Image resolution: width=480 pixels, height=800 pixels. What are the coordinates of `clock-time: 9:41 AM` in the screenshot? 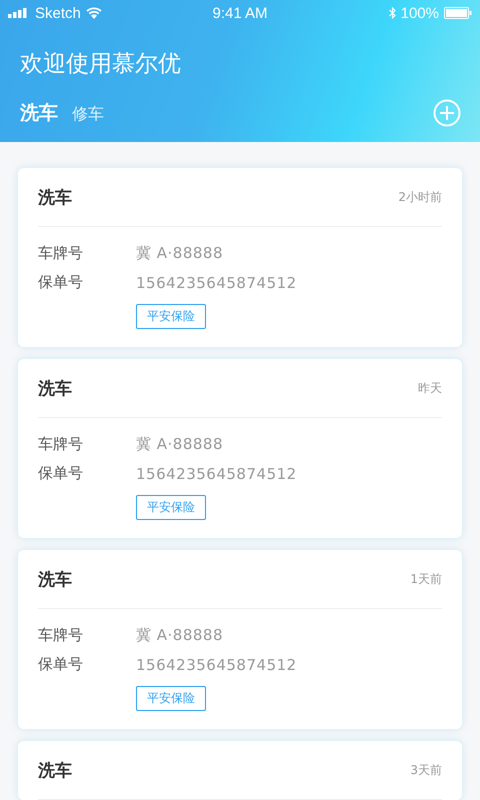 It's located at (240, 13).